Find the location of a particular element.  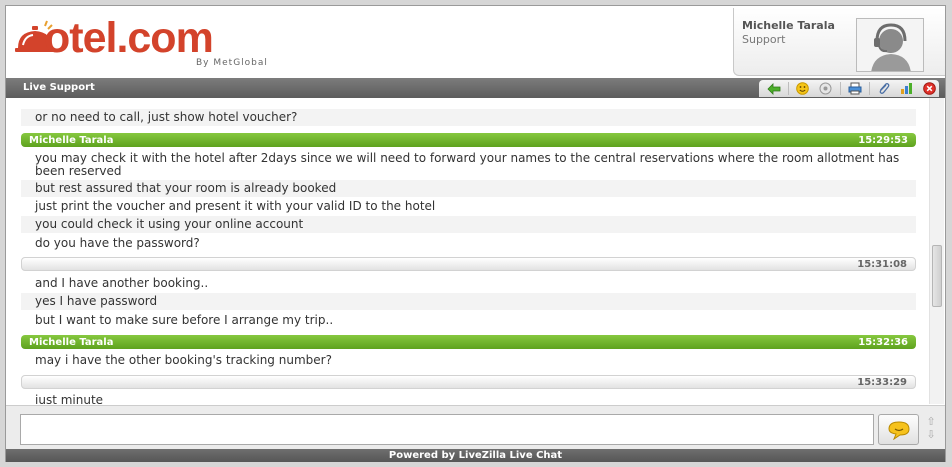

footer: Powered by LiveZilla Live Chat is located at coordinates (475, 455).